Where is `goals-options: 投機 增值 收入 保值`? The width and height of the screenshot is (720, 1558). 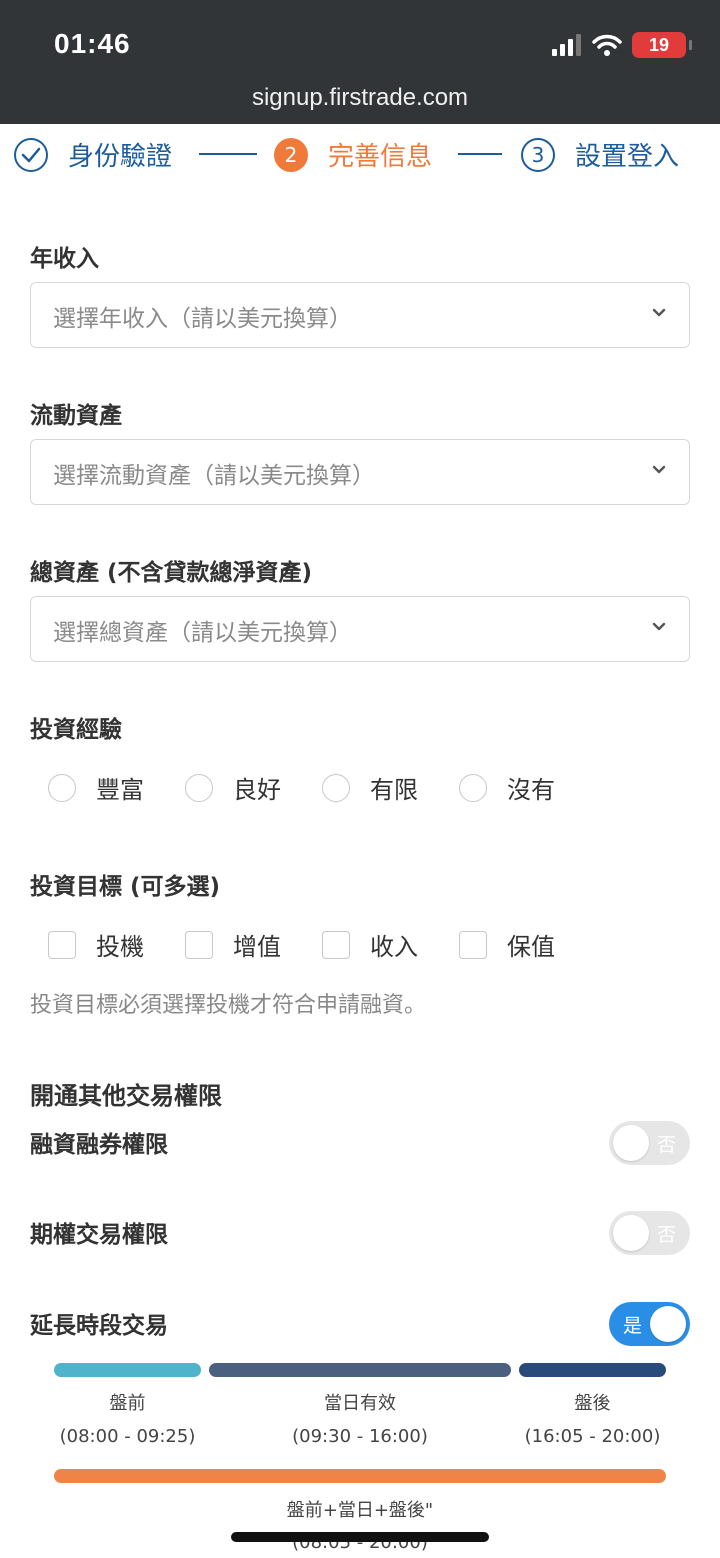
goals-options: 投機 增值 收入 保值 is located at coordinates (322, 944).